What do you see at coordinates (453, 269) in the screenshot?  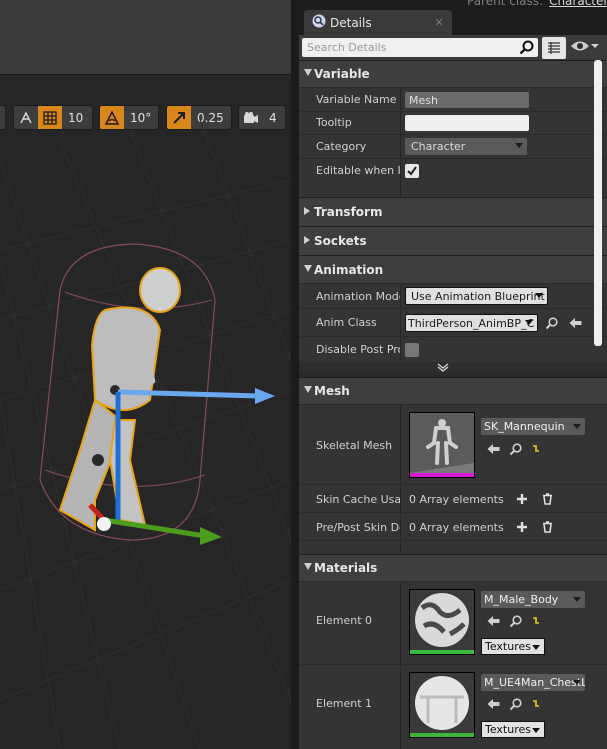 I see `category-animation: Animation` at bounding box center [453, 269].